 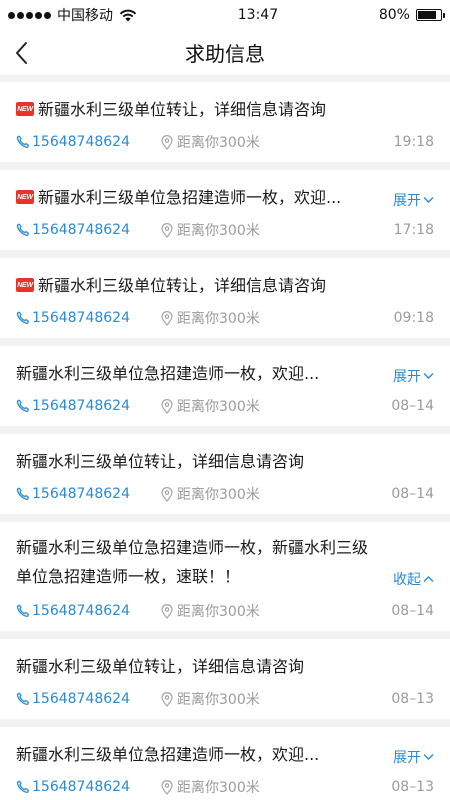 What do you see at coordinates (413, 579) in the screenshot?
I see `collapse-button: 收起` at bounding box center [413, 579].